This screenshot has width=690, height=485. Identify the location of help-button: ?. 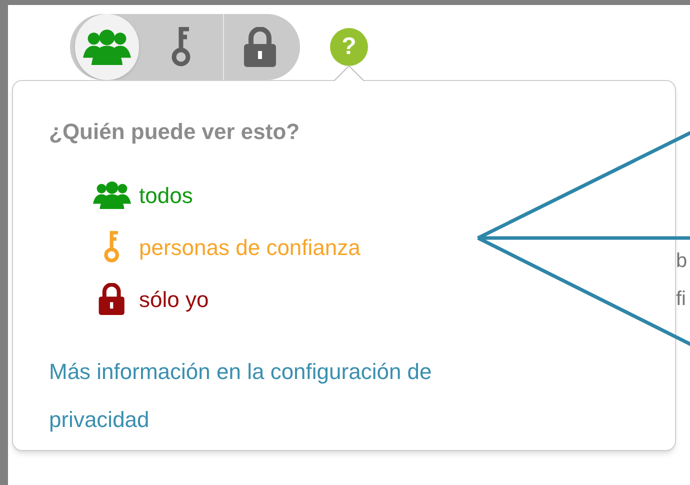
(349, 47).